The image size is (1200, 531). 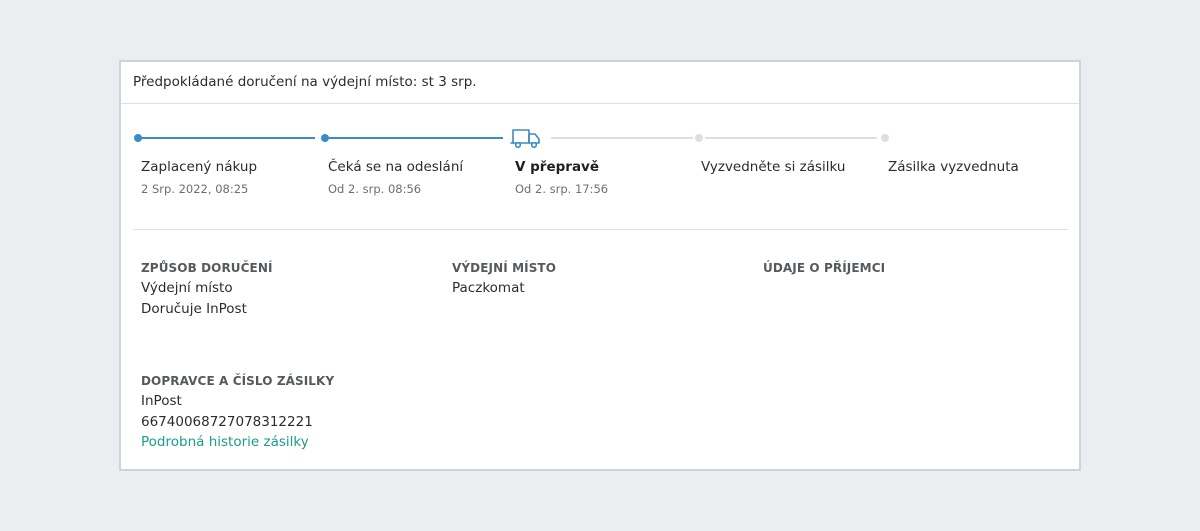 I want to click on step-dot-paid, so click(x=138, y=138).